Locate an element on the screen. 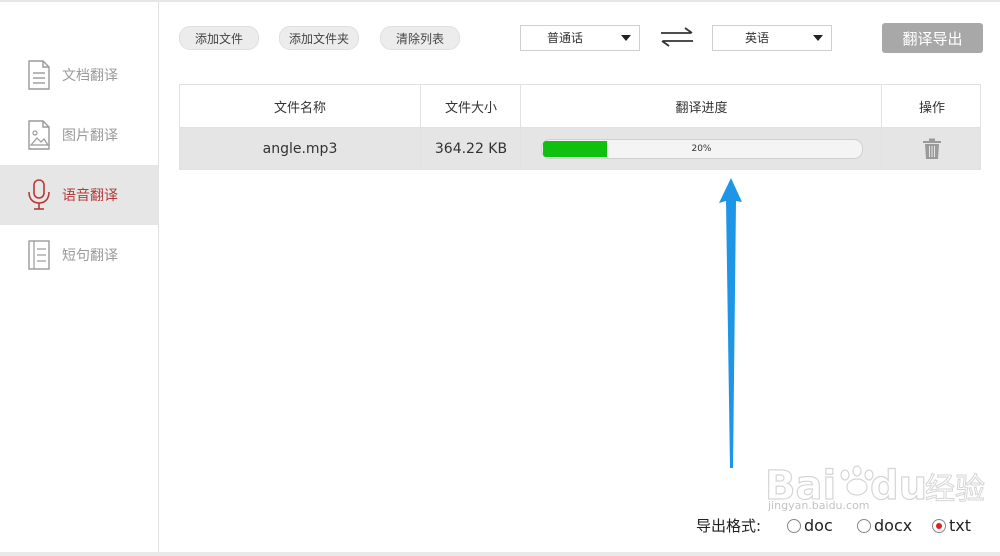 The image size is (1000, 556). window-bottom-border is located at coordinates (500, 554).